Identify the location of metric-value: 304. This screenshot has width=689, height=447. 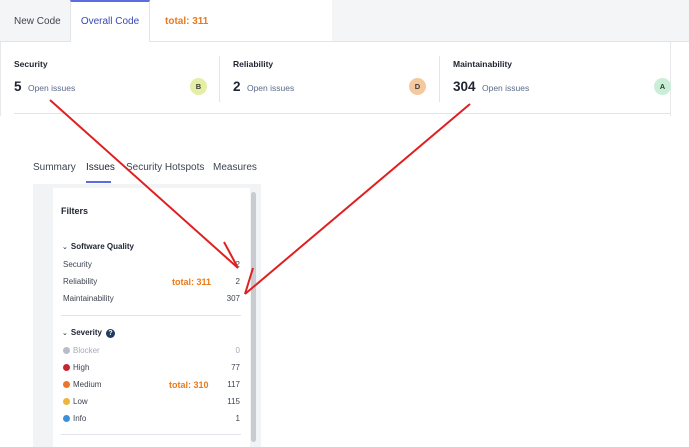
(464, 86).